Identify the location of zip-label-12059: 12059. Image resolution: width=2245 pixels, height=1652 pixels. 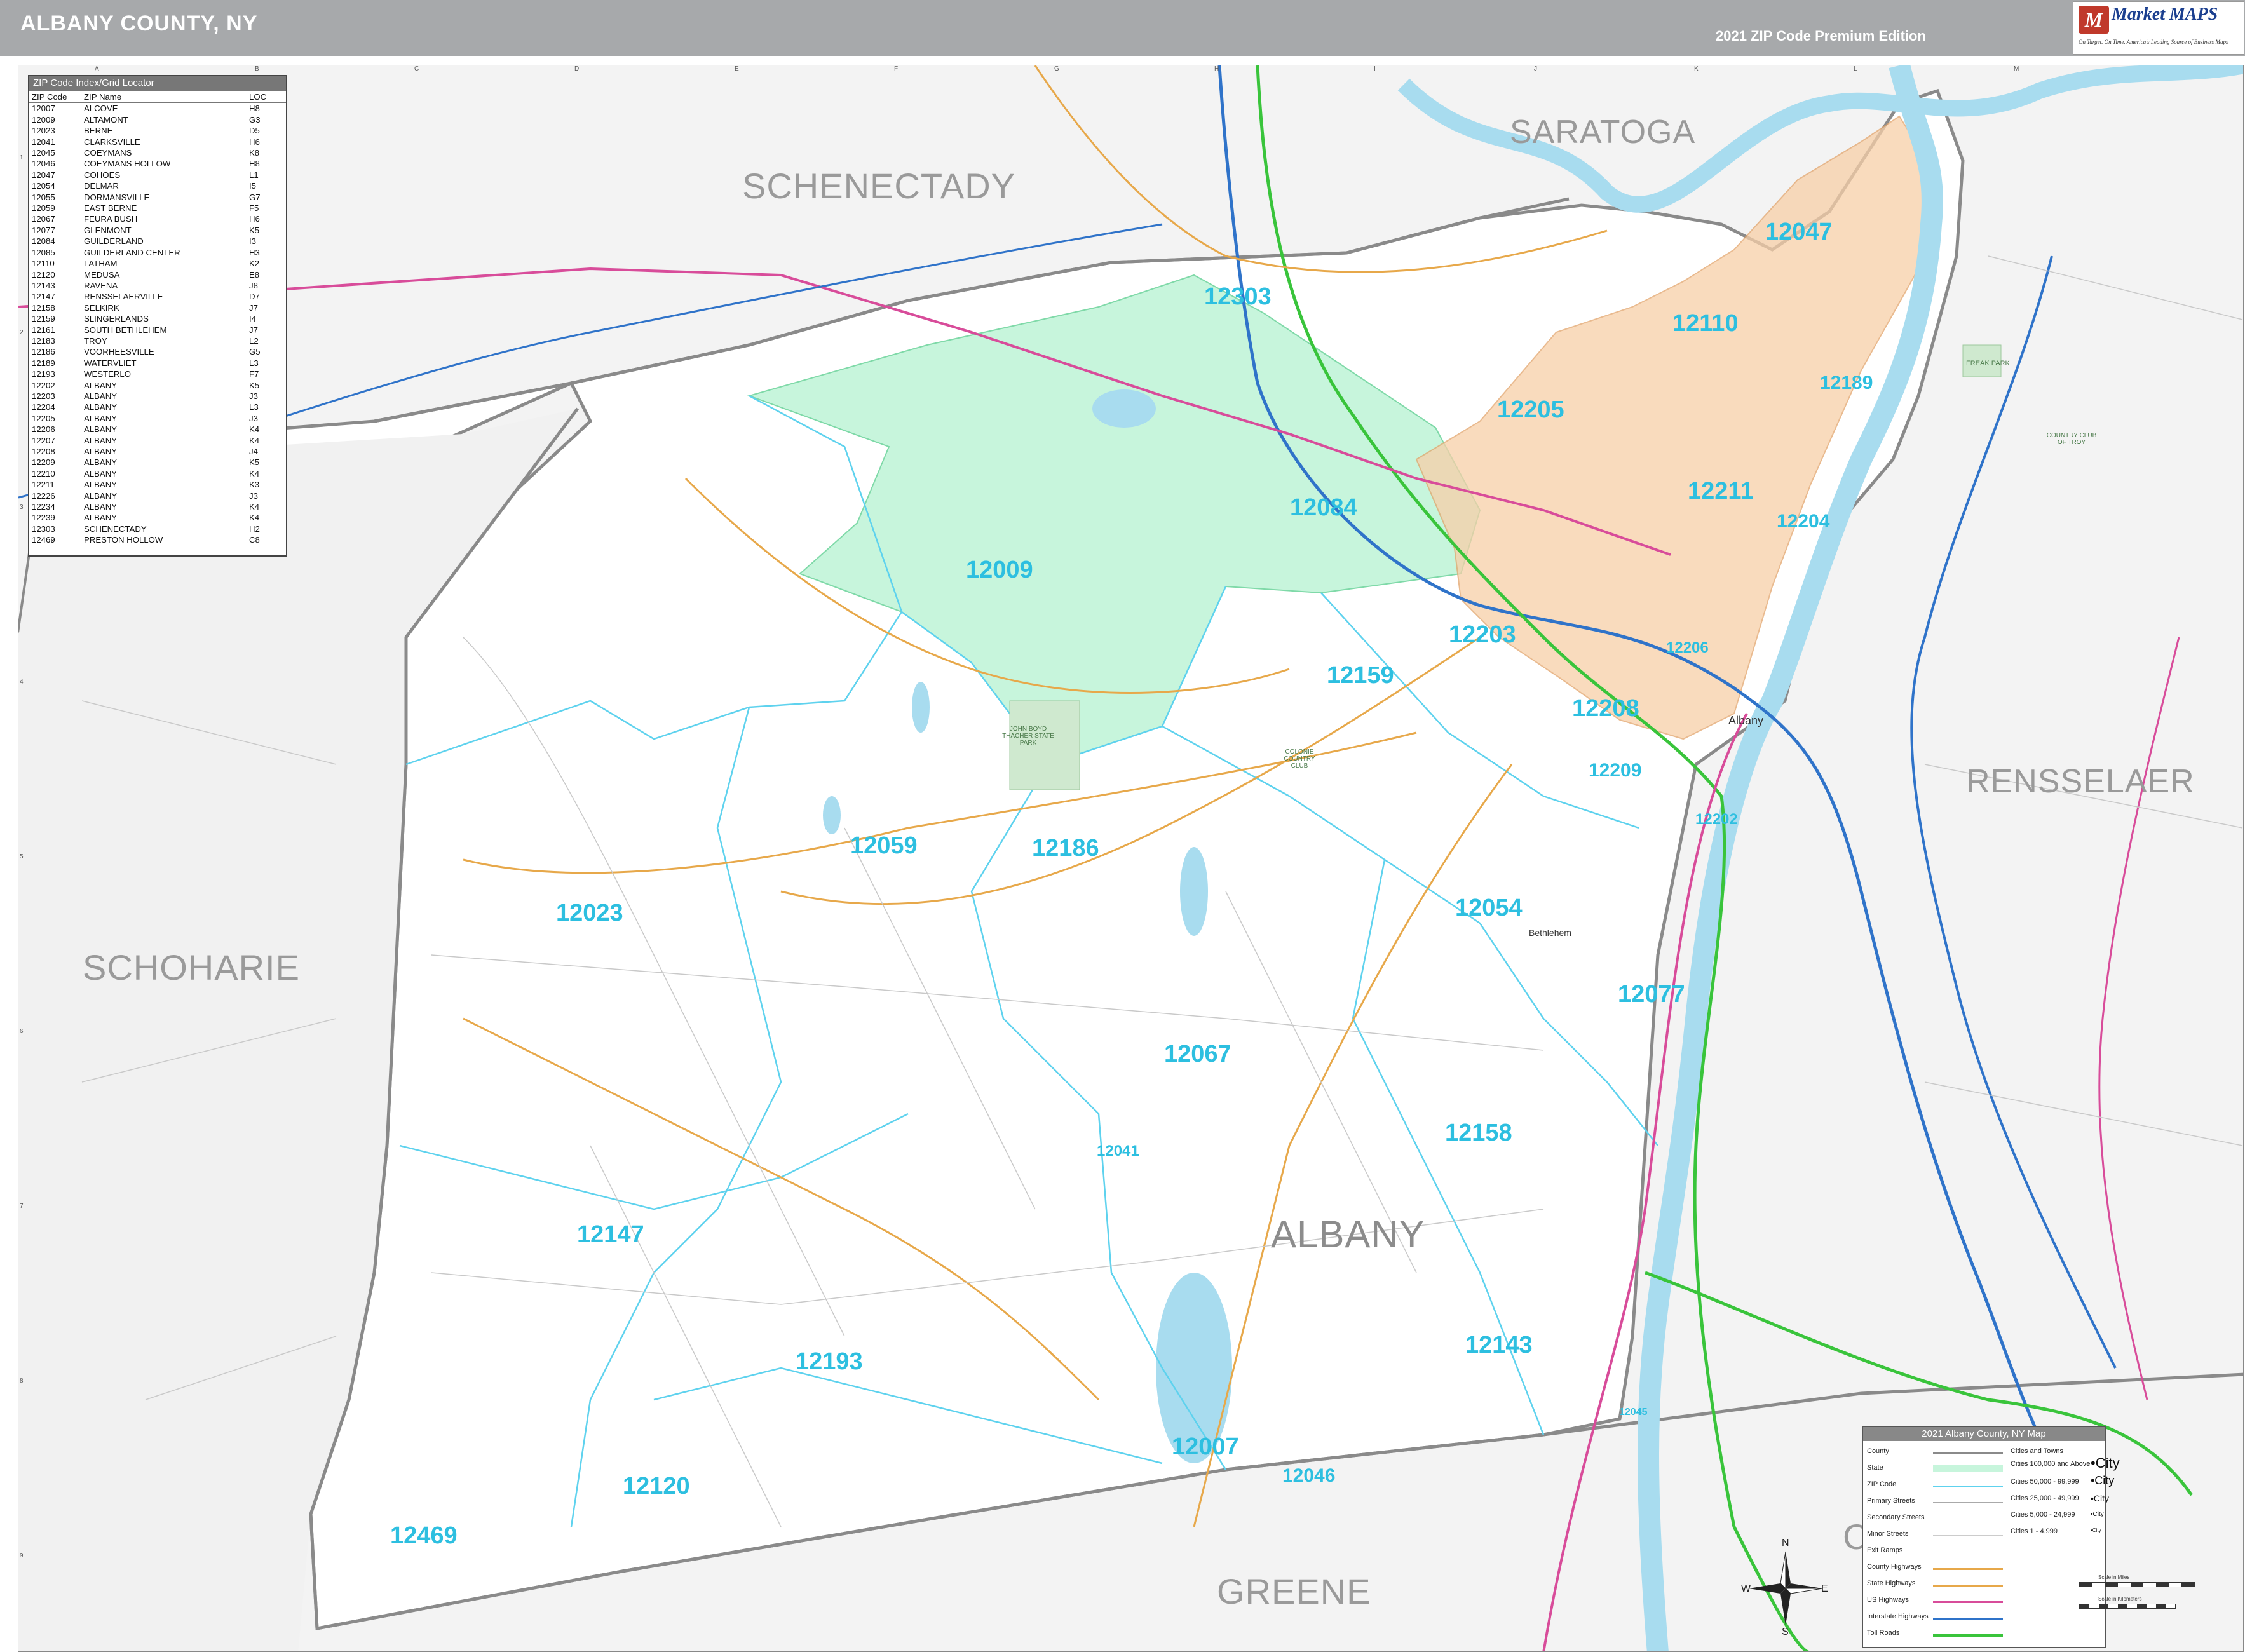
(884, 846).